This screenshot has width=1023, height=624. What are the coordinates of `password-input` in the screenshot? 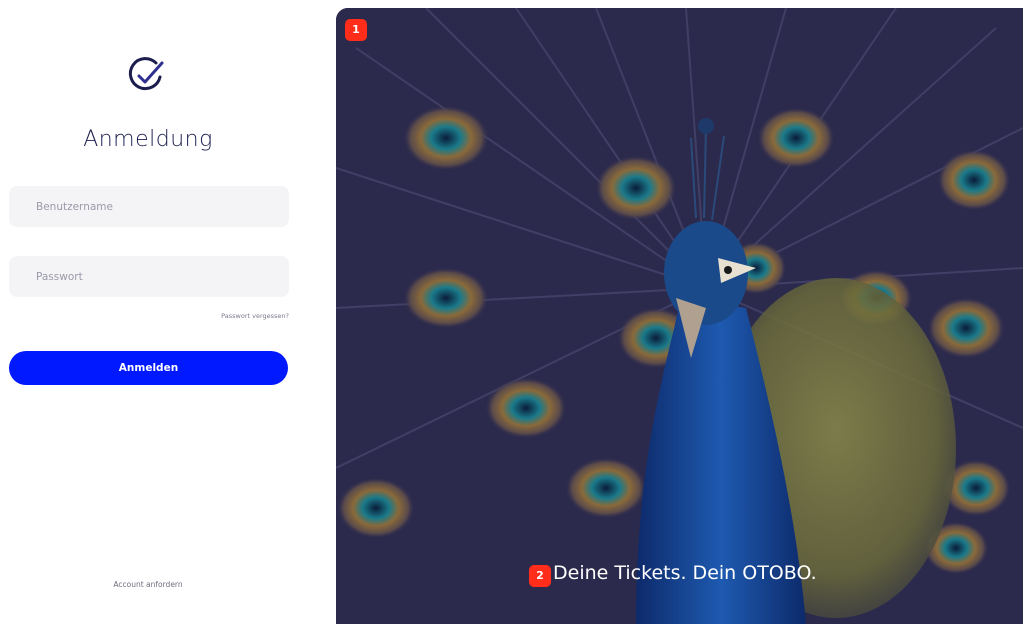 It's located at (149, 276).